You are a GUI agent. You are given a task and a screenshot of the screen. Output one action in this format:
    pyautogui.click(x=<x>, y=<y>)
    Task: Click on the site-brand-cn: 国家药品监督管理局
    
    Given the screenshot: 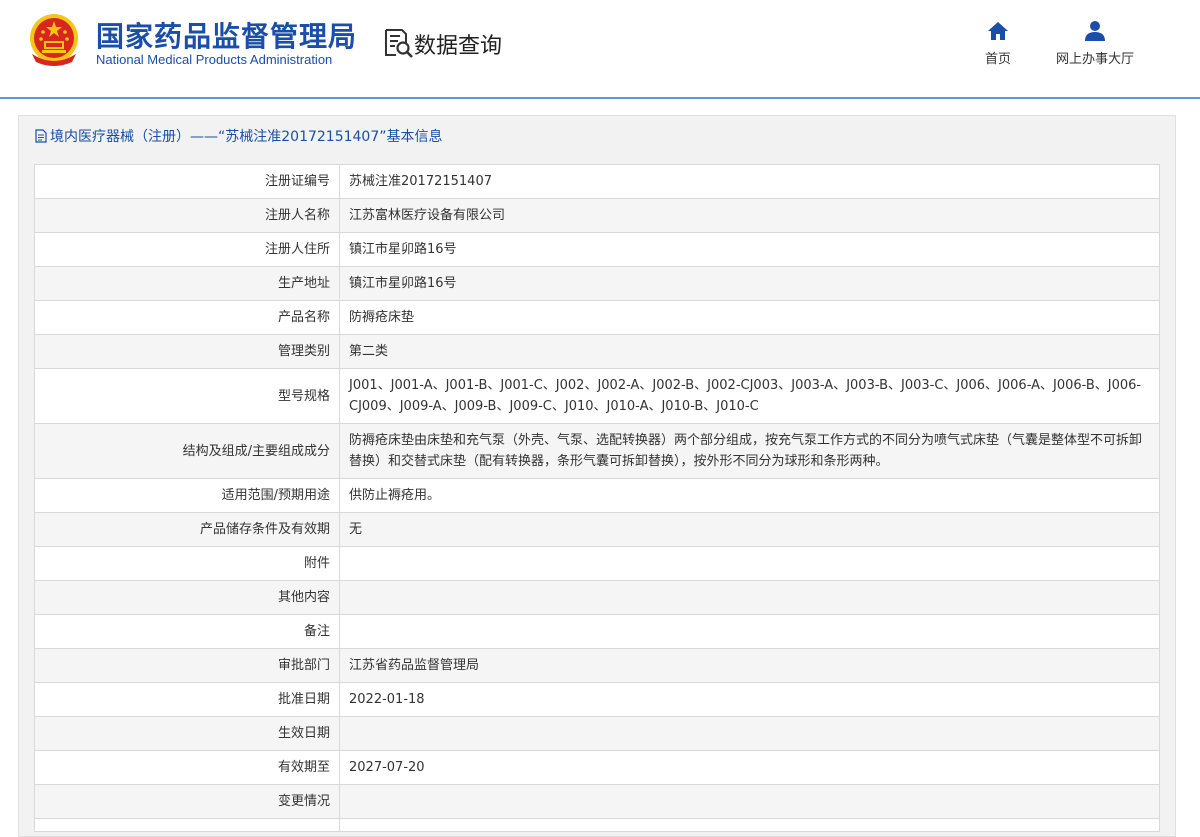 What is the action you would take?
    pyautogui.click(x=226, y=35)
    